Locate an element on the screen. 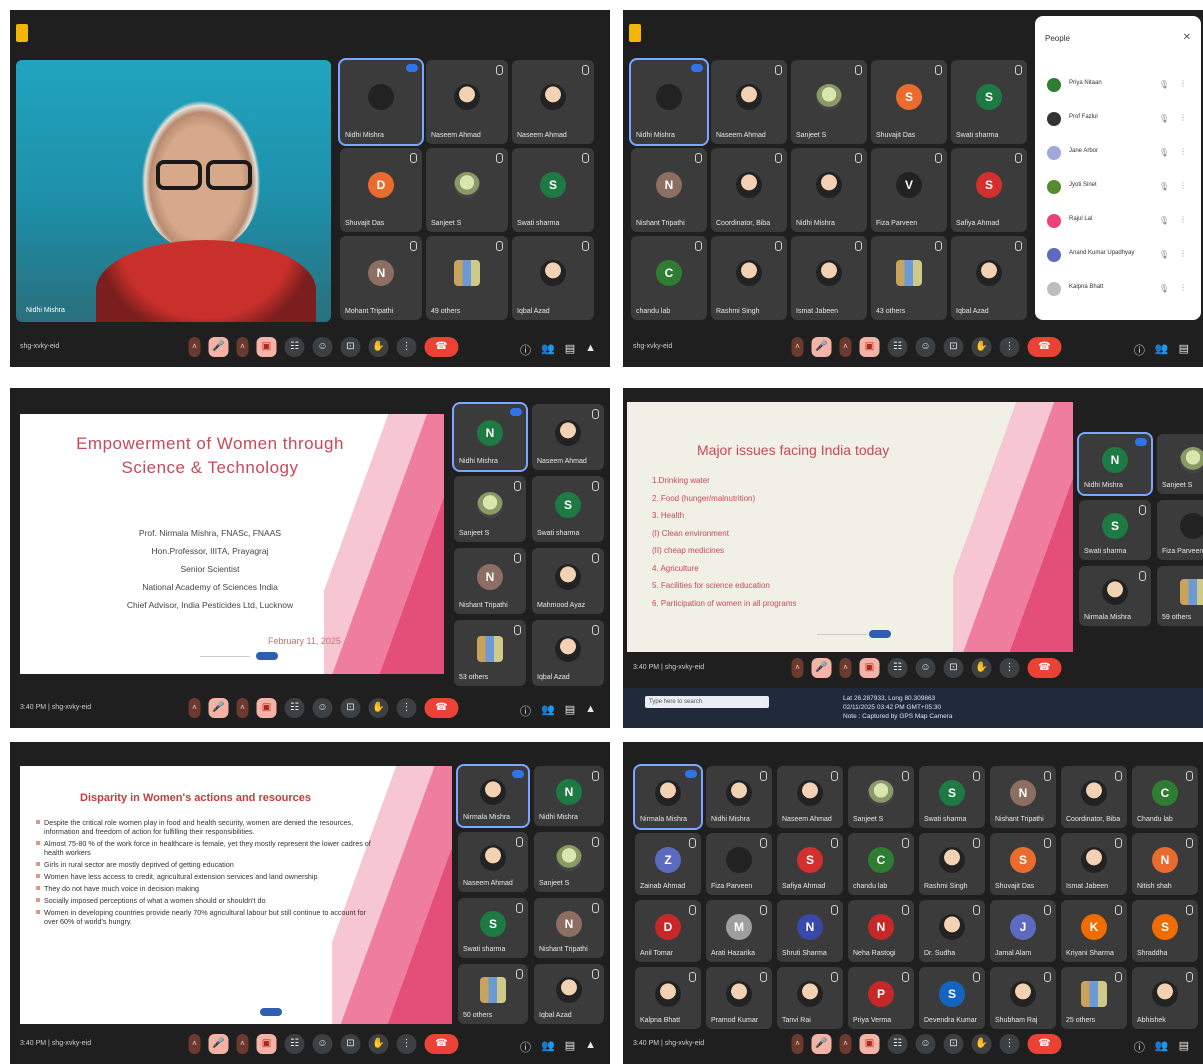 The height and width of the screenshot is (1064, 1203). participant-tile: Z Zainab Ahmad is located at coordinates (668, 864).